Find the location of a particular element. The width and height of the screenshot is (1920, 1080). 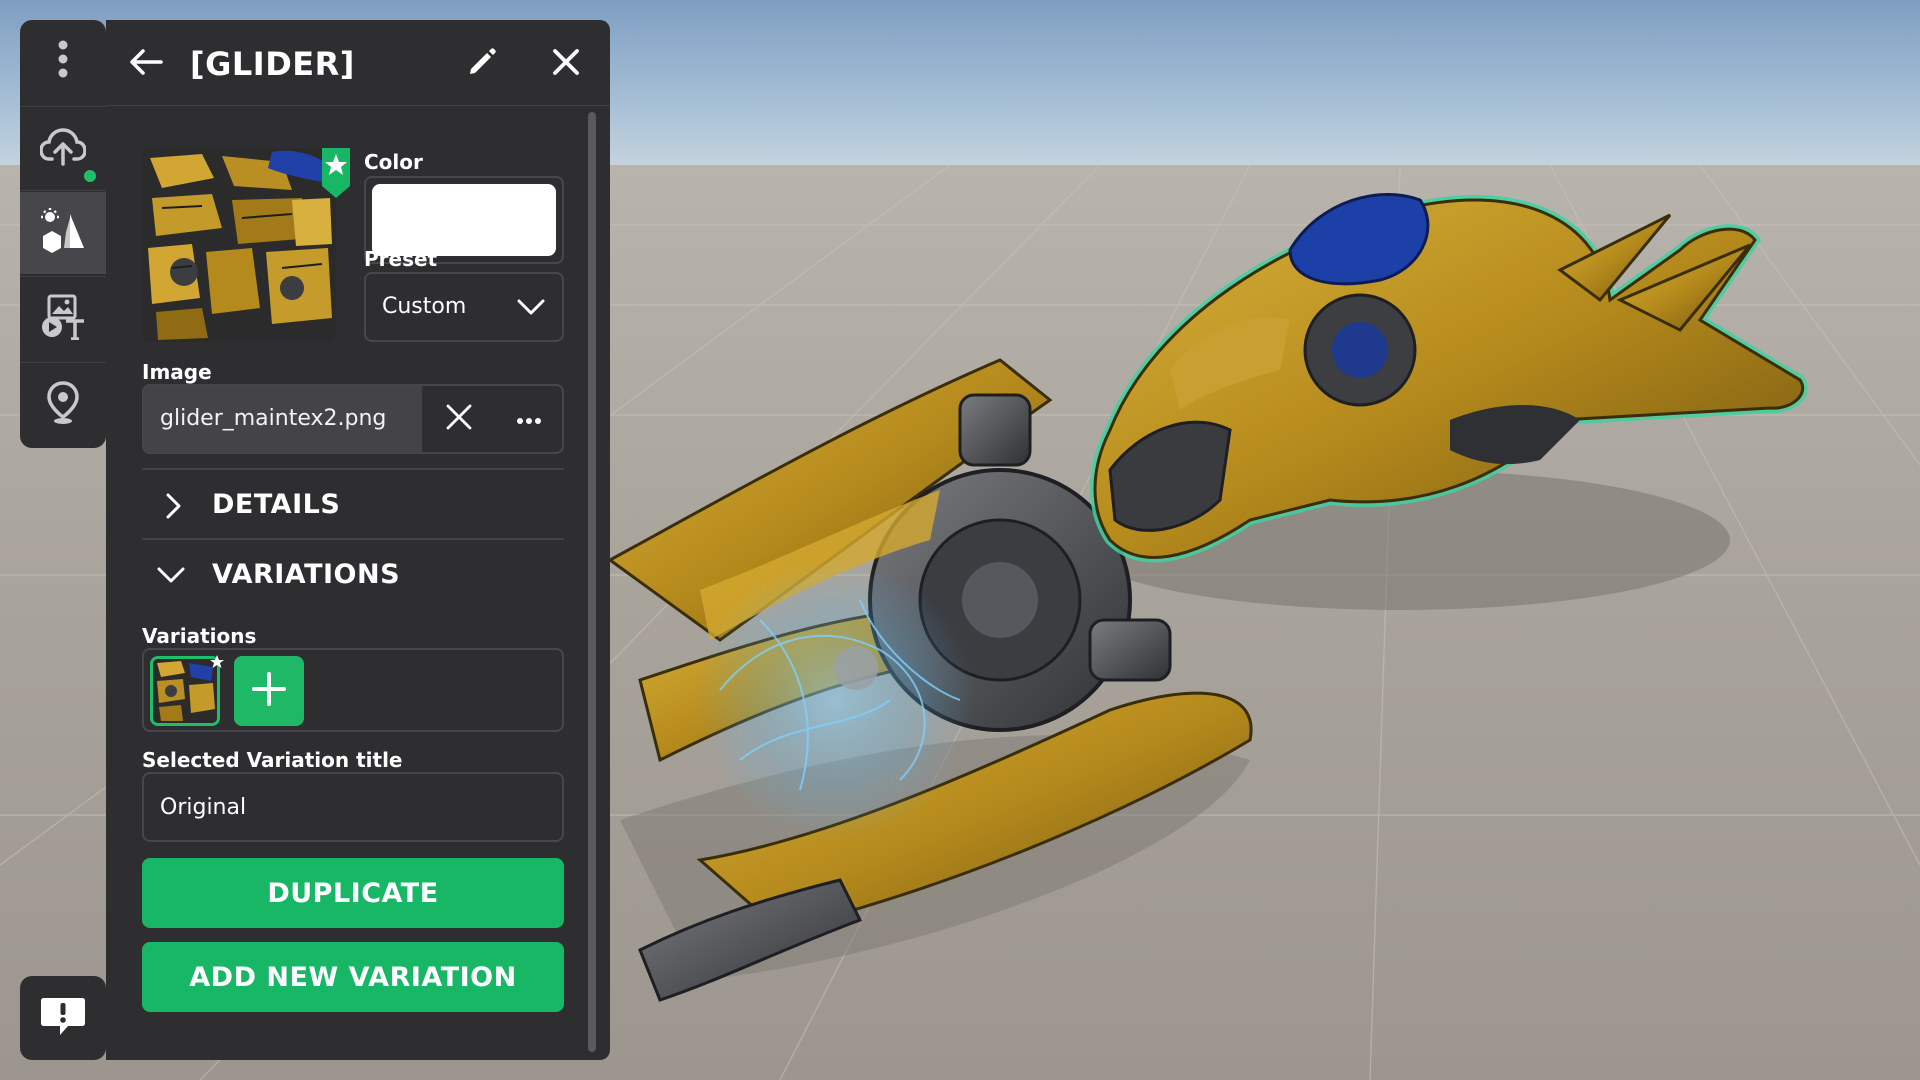

edit-title-button is located at coordinates (482, 64).